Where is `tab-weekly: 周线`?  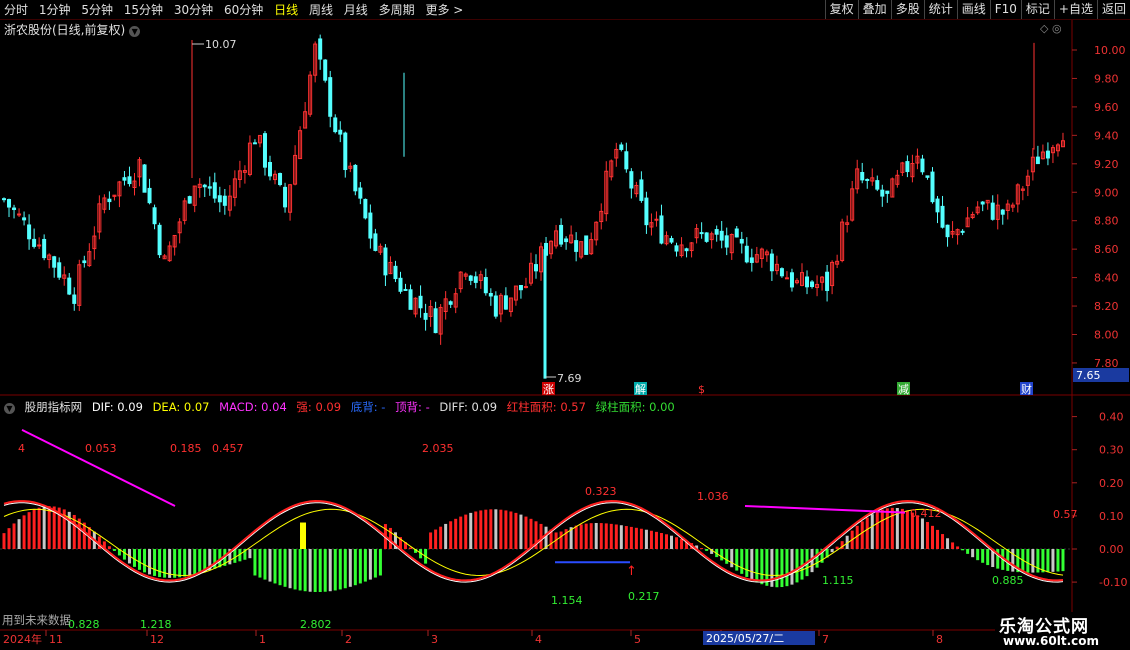
tab-weekly: 周线 is located at coordinates (321, 10).